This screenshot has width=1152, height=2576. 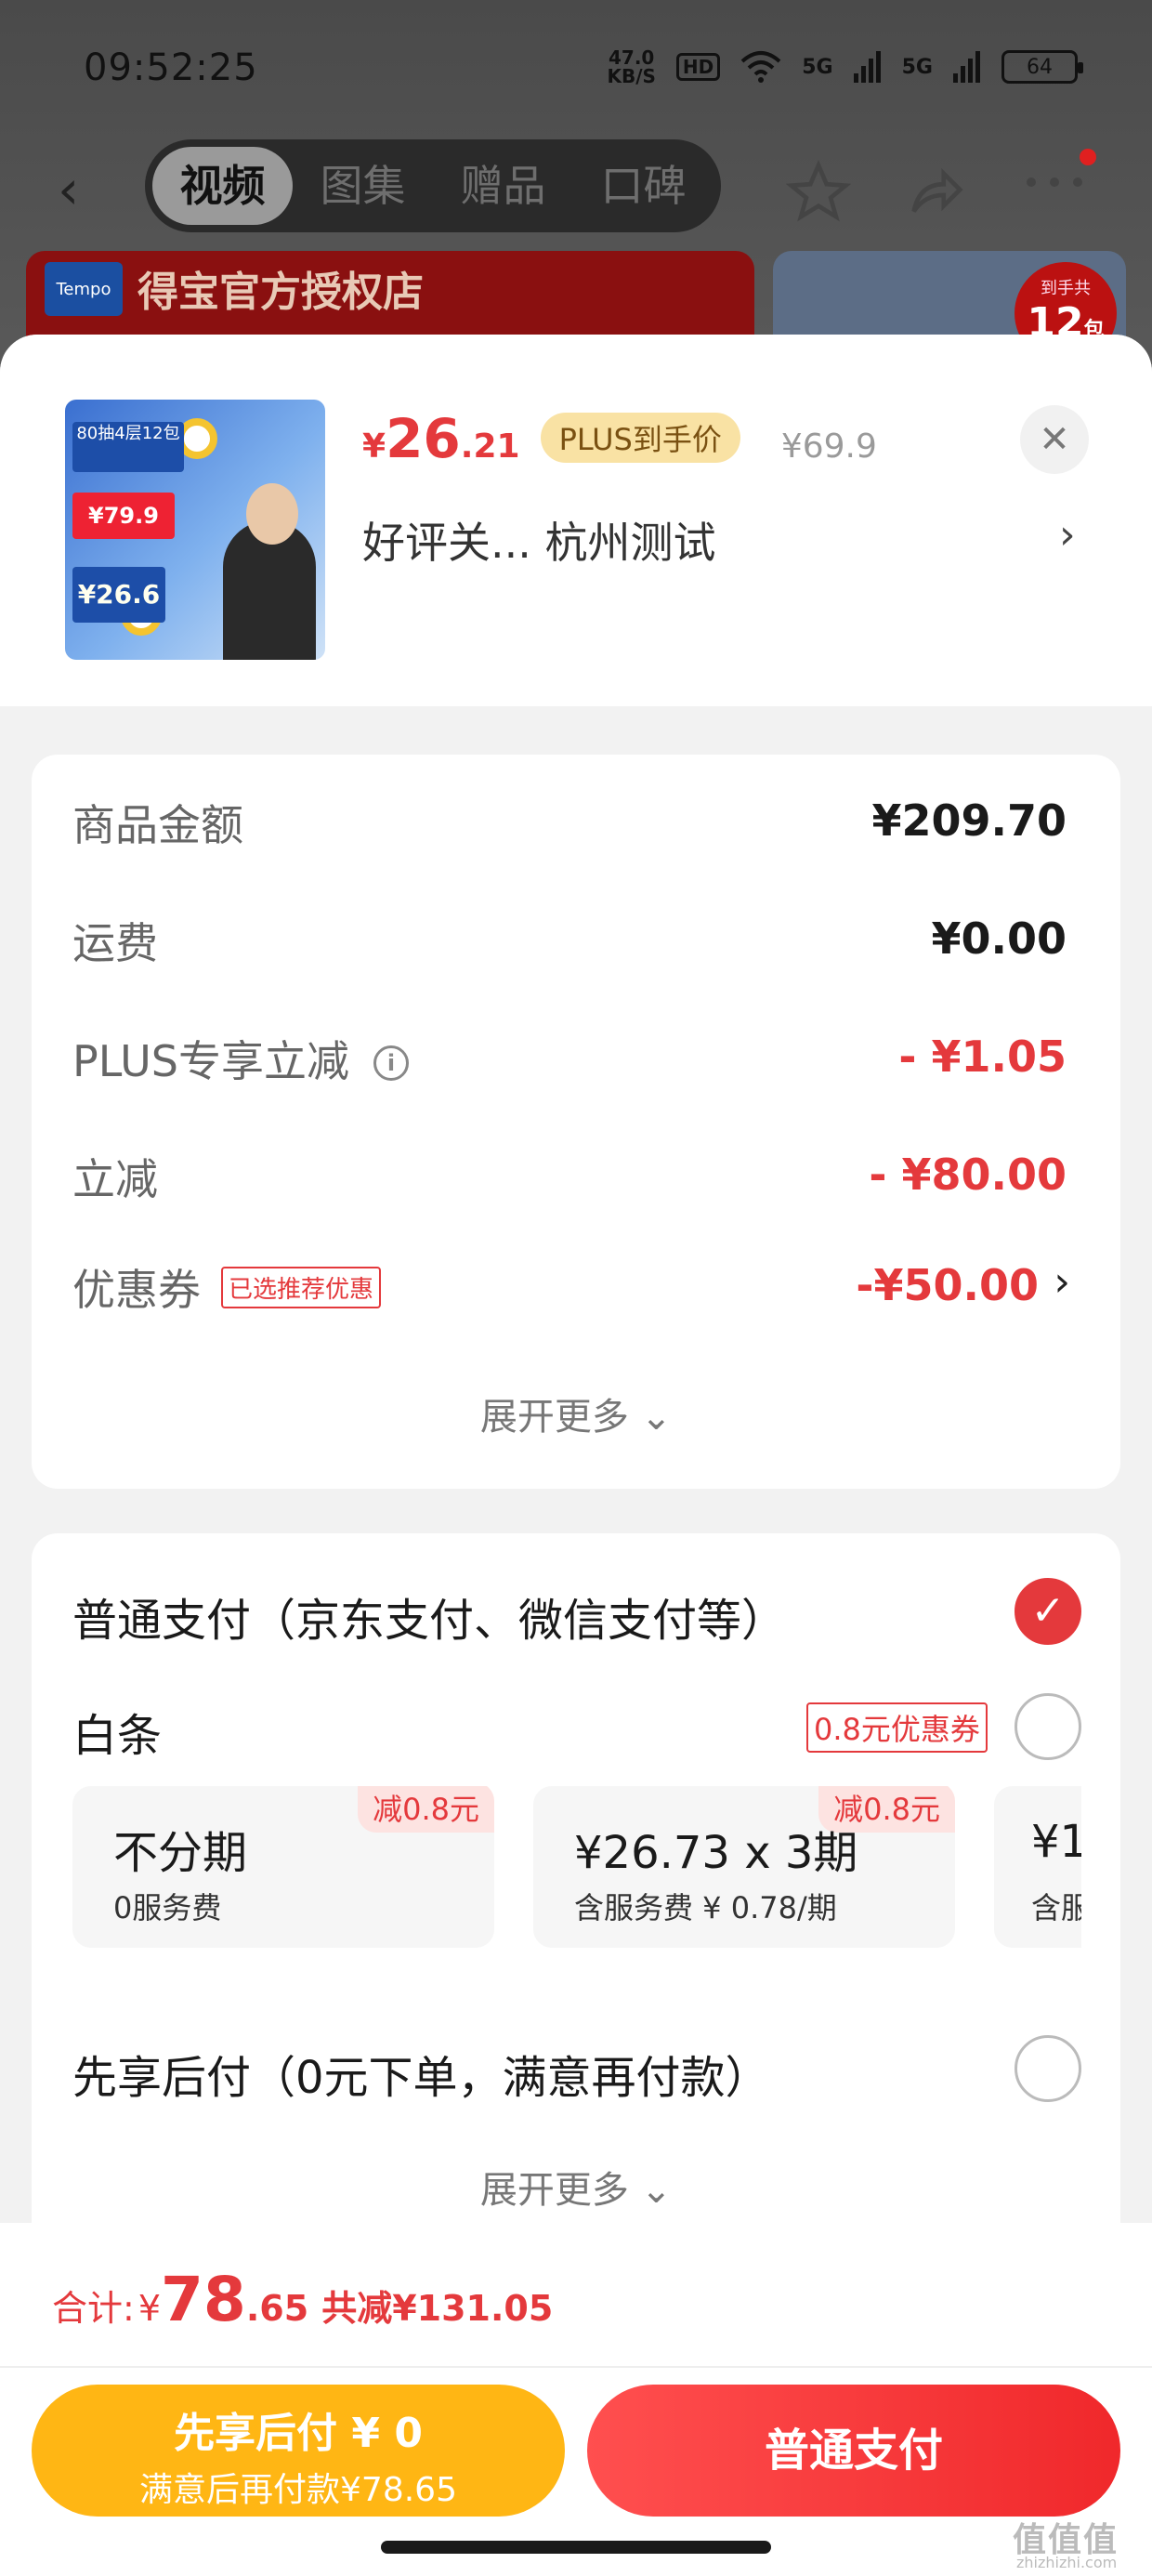 I want to click on amount-row: PLUS专享立减 i - ¥1.05, so click(x=569, y=1060).